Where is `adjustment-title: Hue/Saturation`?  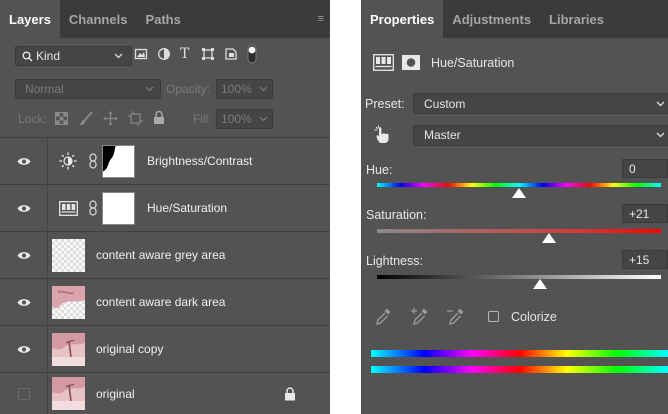
adjustment-title: Hue/Saturation is located at coordinates (473, 63).